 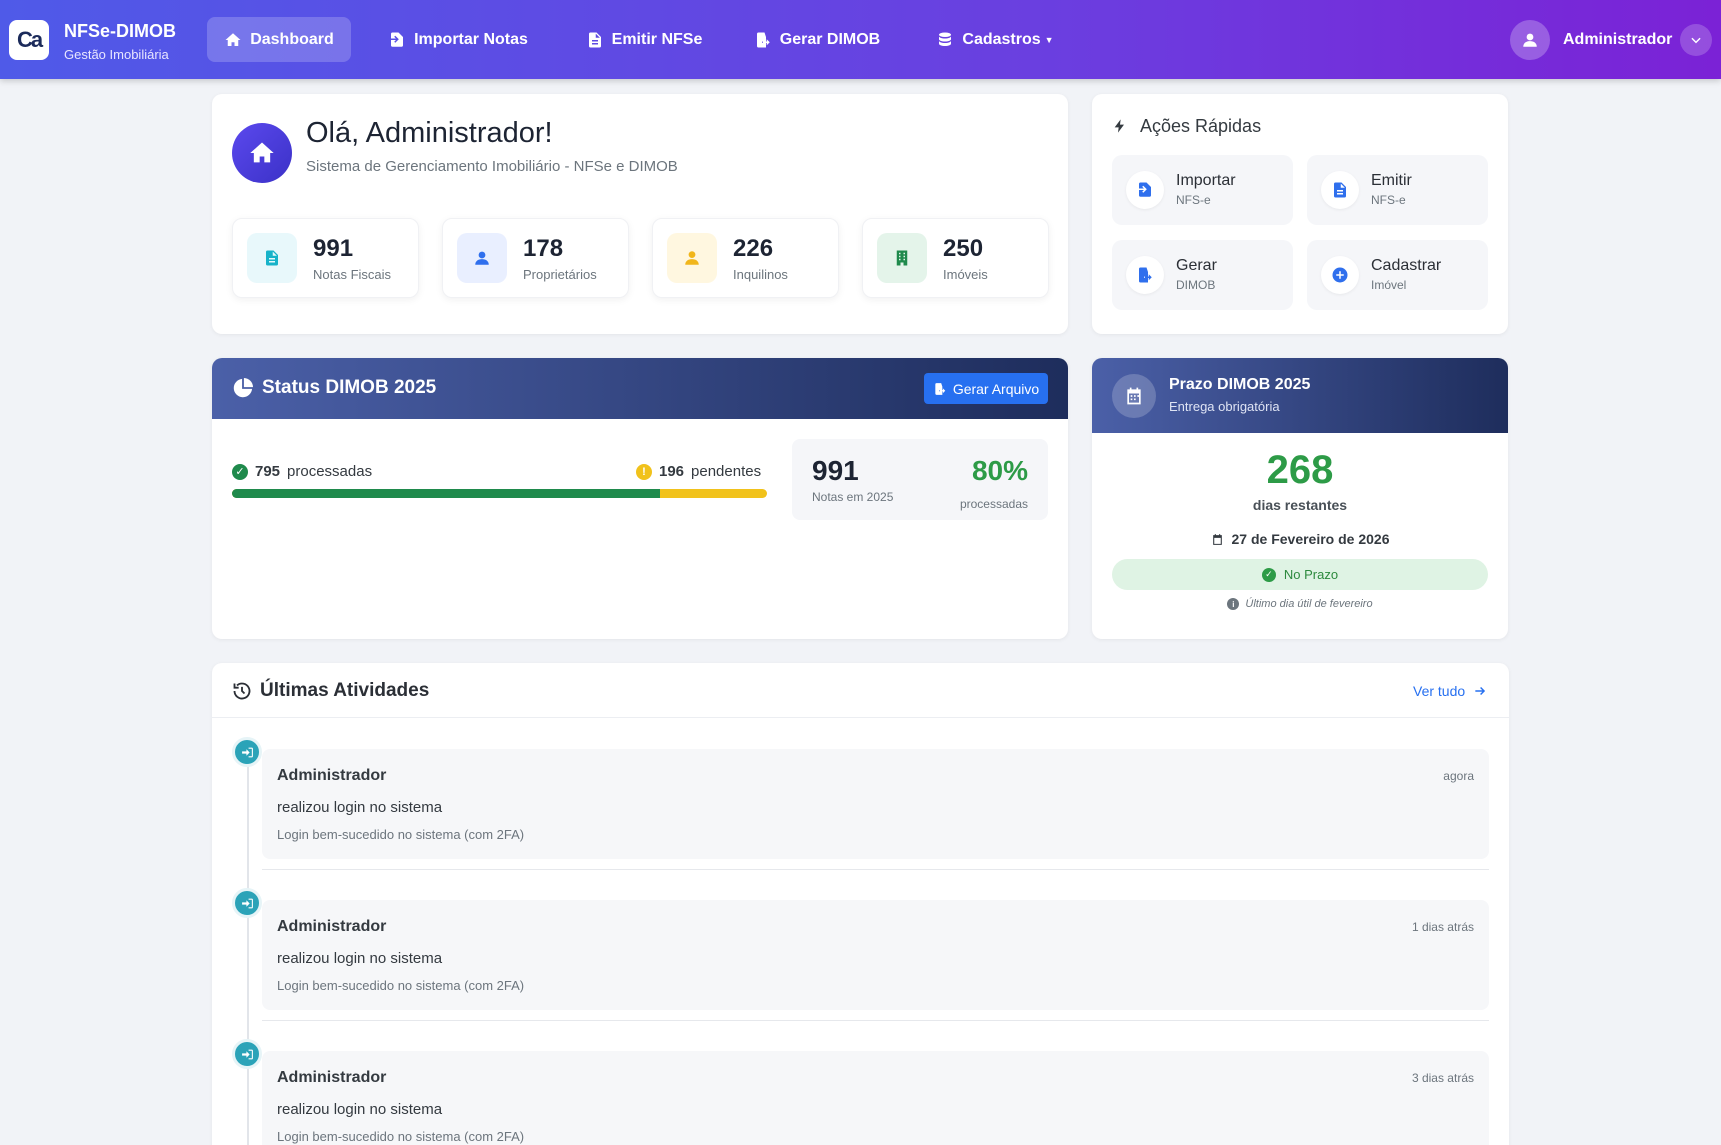 What do you see at coordinates (279, 39) in the screenshot?
I see `nav-dashboard: Dashboard` at bounding box center [279, 39].